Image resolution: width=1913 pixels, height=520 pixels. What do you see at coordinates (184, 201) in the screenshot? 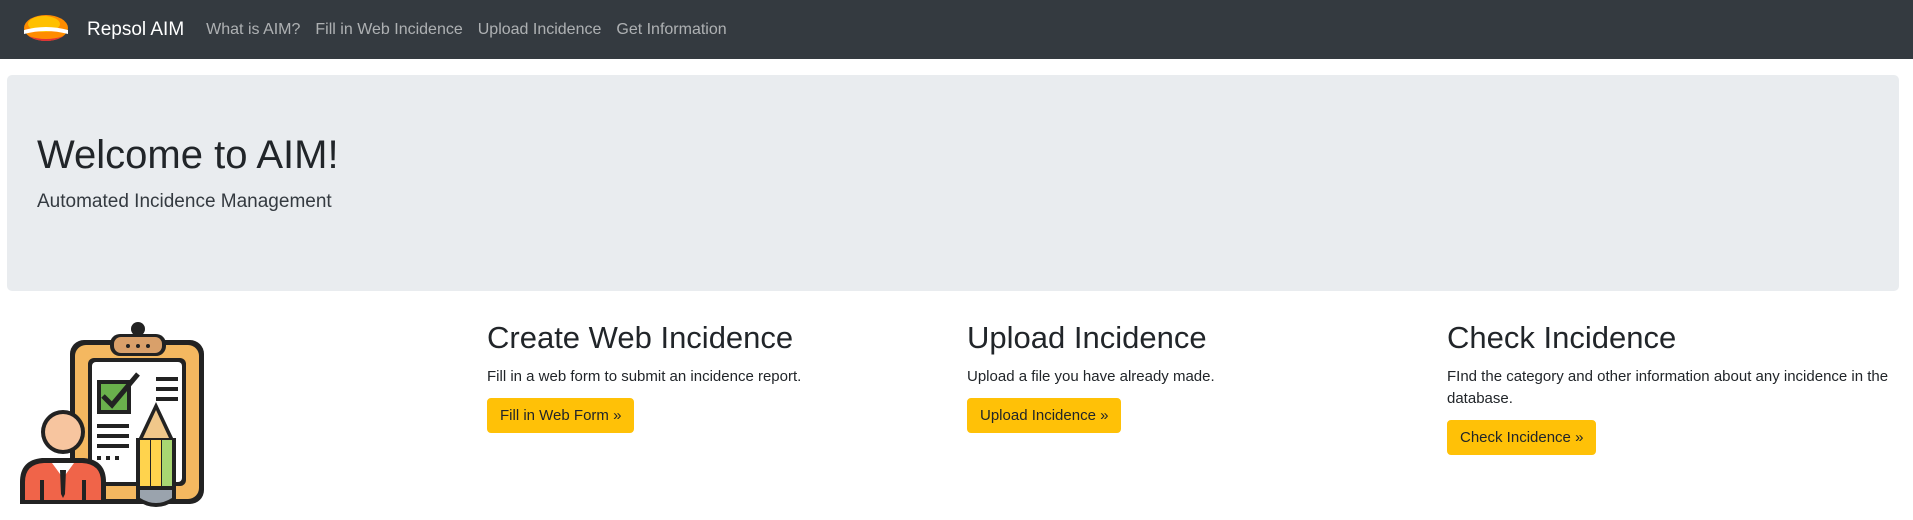
I see `page-subtitle: Automated Incidence Management` at bounding box center [184, 201].